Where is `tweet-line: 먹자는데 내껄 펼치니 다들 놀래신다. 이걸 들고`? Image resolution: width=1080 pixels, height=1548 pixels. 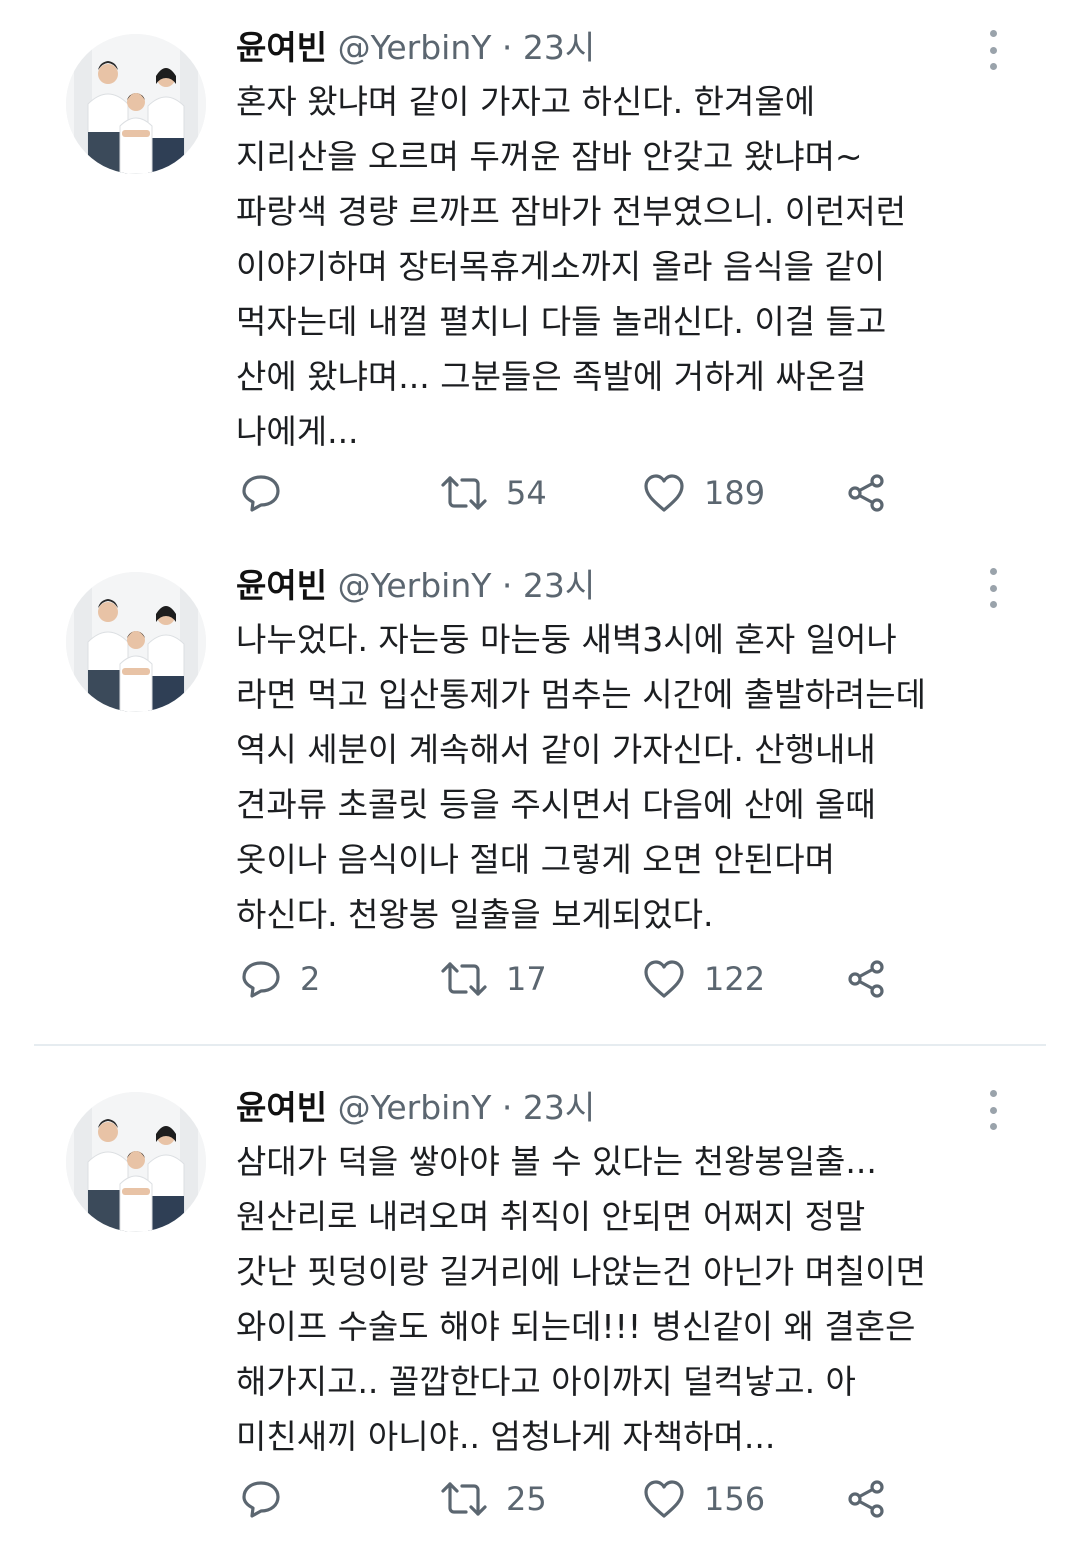 tweet-line: 먹자는데 내껄 펼치니 다들 놀래신다. 이걸 들고 is located at coordinates (561, 321).